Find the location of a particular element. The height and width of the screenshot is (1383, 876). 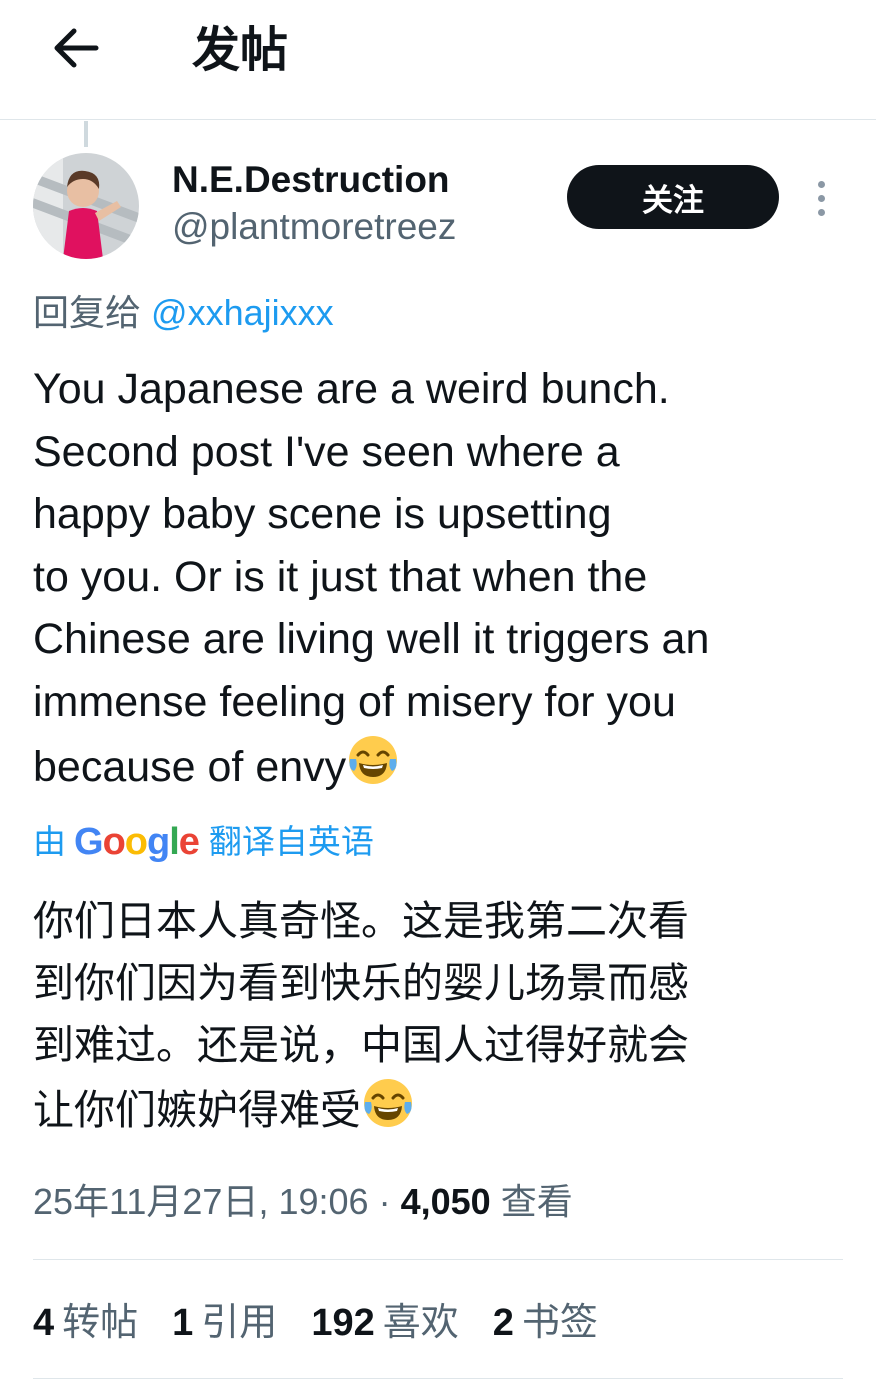

views-label: 查看 is located at coordinates (536, 1202).